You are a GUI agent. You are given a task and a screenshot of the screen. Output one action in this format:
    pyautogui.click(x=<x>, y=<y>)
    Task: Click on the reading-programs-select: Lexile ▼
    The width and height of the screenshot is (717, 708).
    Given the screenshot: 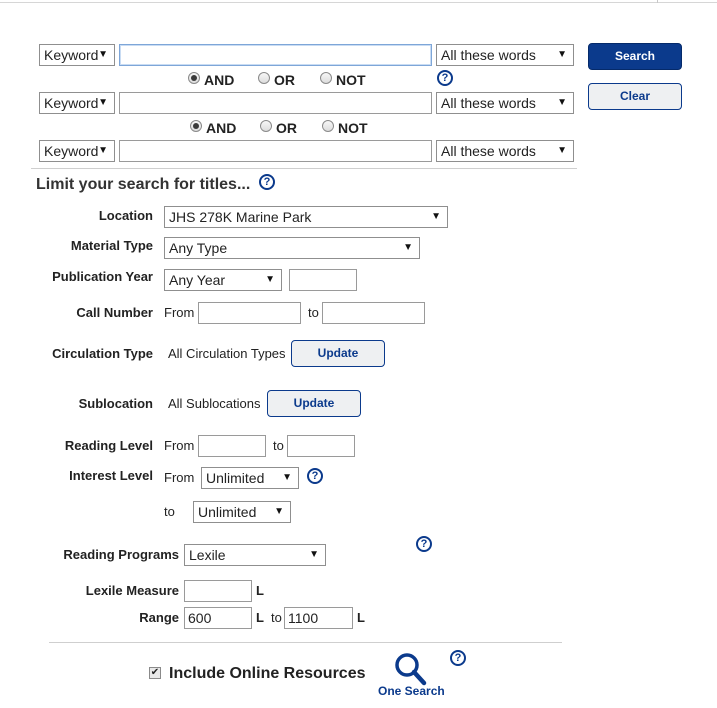 What is the action you would take?
    pyautogui.click(x=255, y=555)
    